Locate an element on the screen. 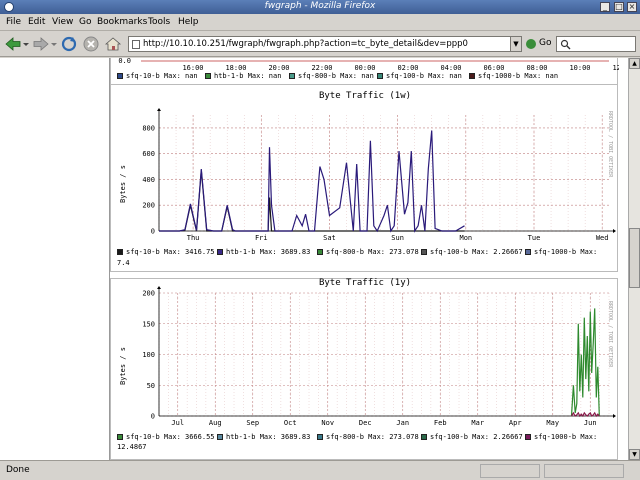 The height and width of the screenshot is (480, 640). page-scrollbar: ▲ ▼ is located at coordinates (634, 259).